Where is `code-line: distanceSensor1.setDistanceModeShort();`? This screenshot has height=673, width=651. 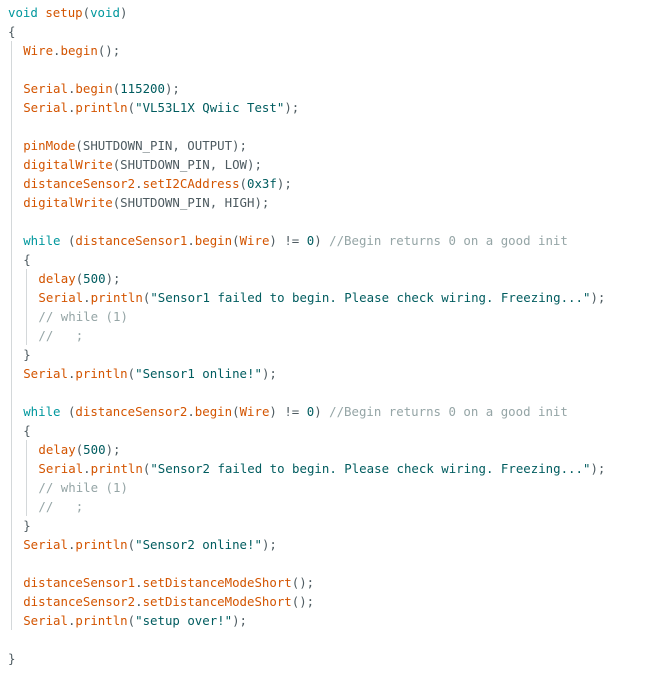
code-line: distanceSensor1.setDistanceModeShort(); is located at coordinates (306, 582).